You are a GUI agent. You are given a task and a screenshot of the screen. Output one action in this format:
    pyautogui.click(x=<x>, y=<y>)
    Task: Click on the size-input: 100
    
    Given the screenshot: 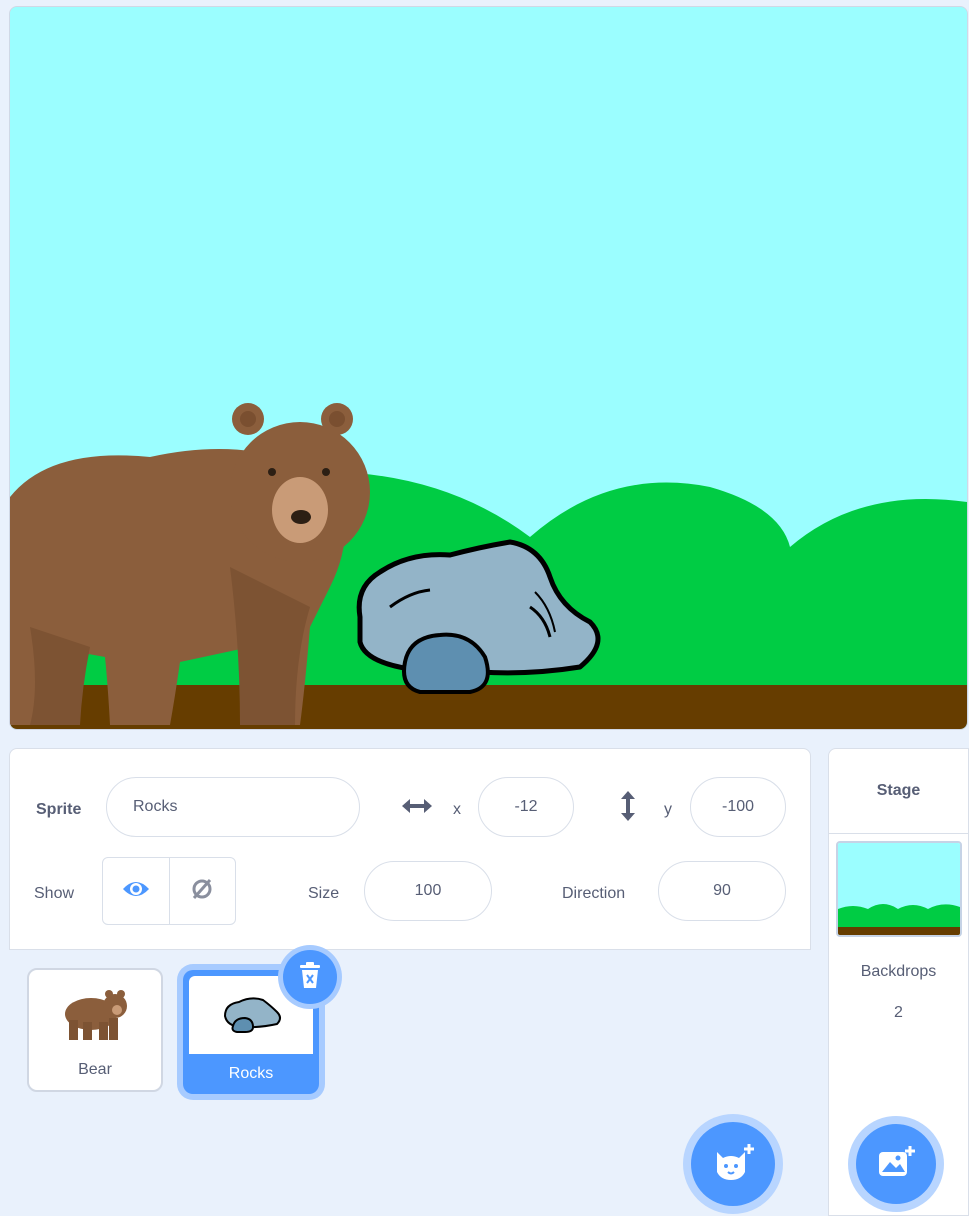 What is the action you would take?
    pyautogui.click(x=428, y=891)
    